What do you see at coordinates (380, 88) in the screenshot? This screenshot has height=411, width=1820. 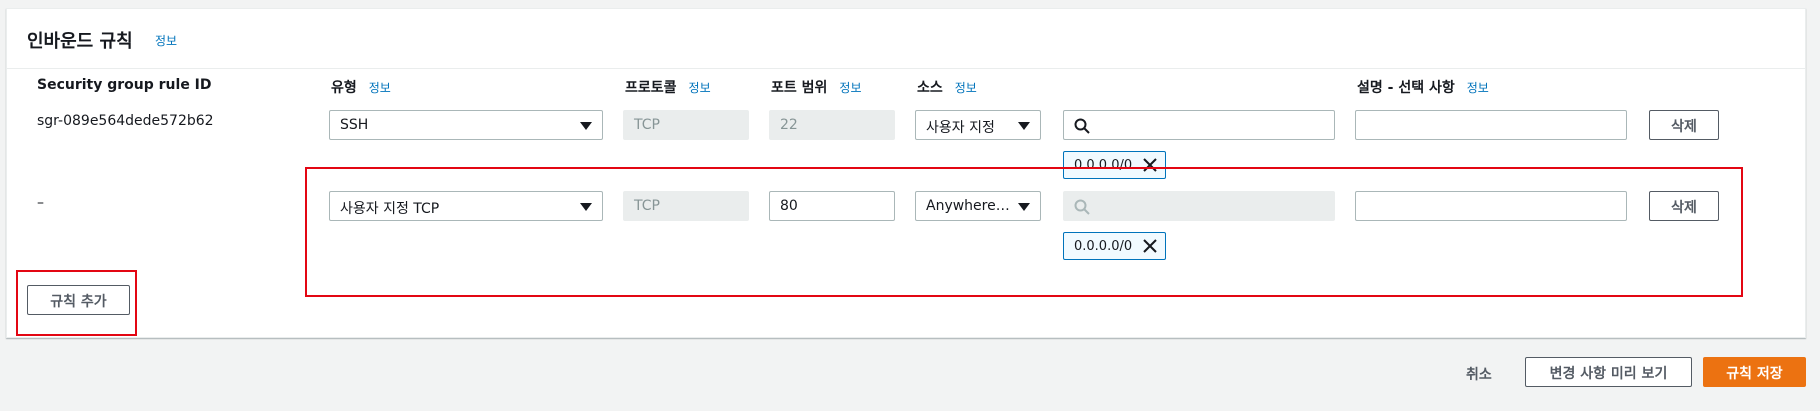 I see `type-info-link: 정보` at bounding box center [380, 88].